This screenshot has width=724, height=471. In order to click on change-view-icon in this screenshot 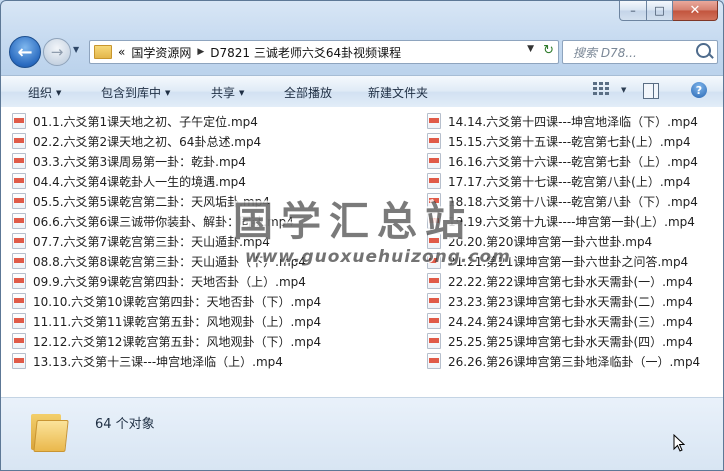, I will do `click(601, 89)`.